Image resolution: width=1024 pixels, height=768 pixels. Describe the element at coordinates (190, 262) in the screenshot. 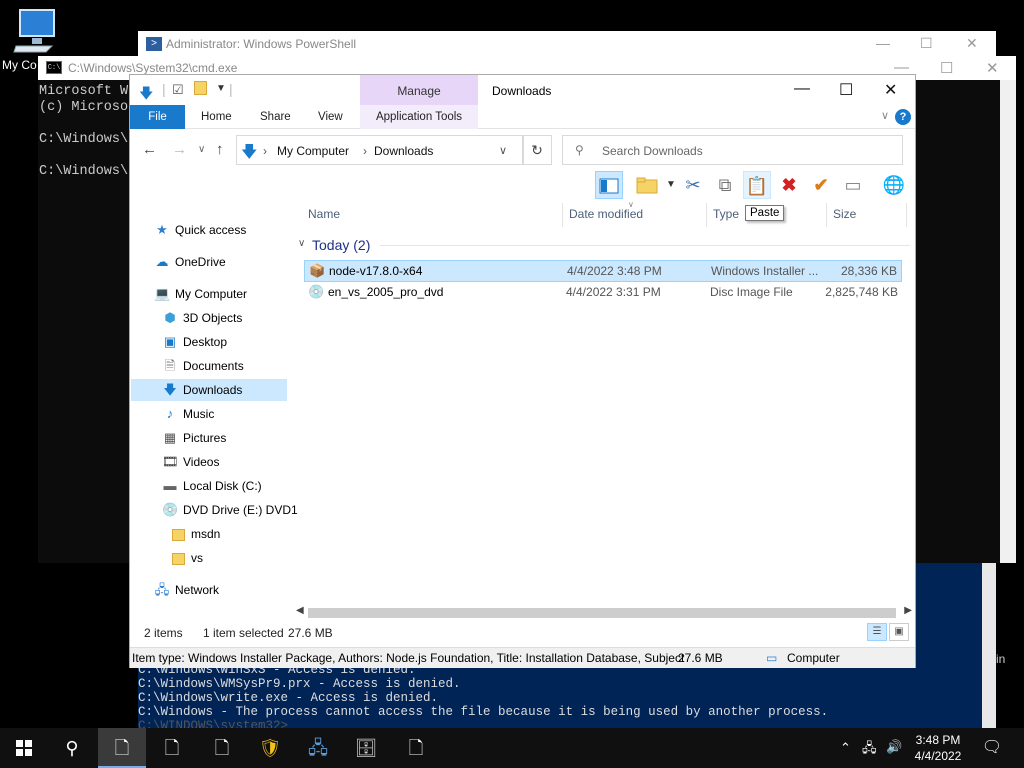

I see `nav-onedrive: ☁ OneDrive` at that location.